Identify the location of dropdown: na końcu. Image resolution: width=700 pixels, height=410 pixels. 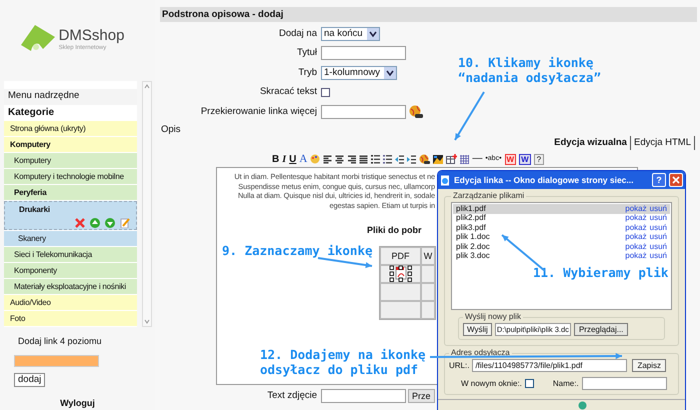
(350, 33).